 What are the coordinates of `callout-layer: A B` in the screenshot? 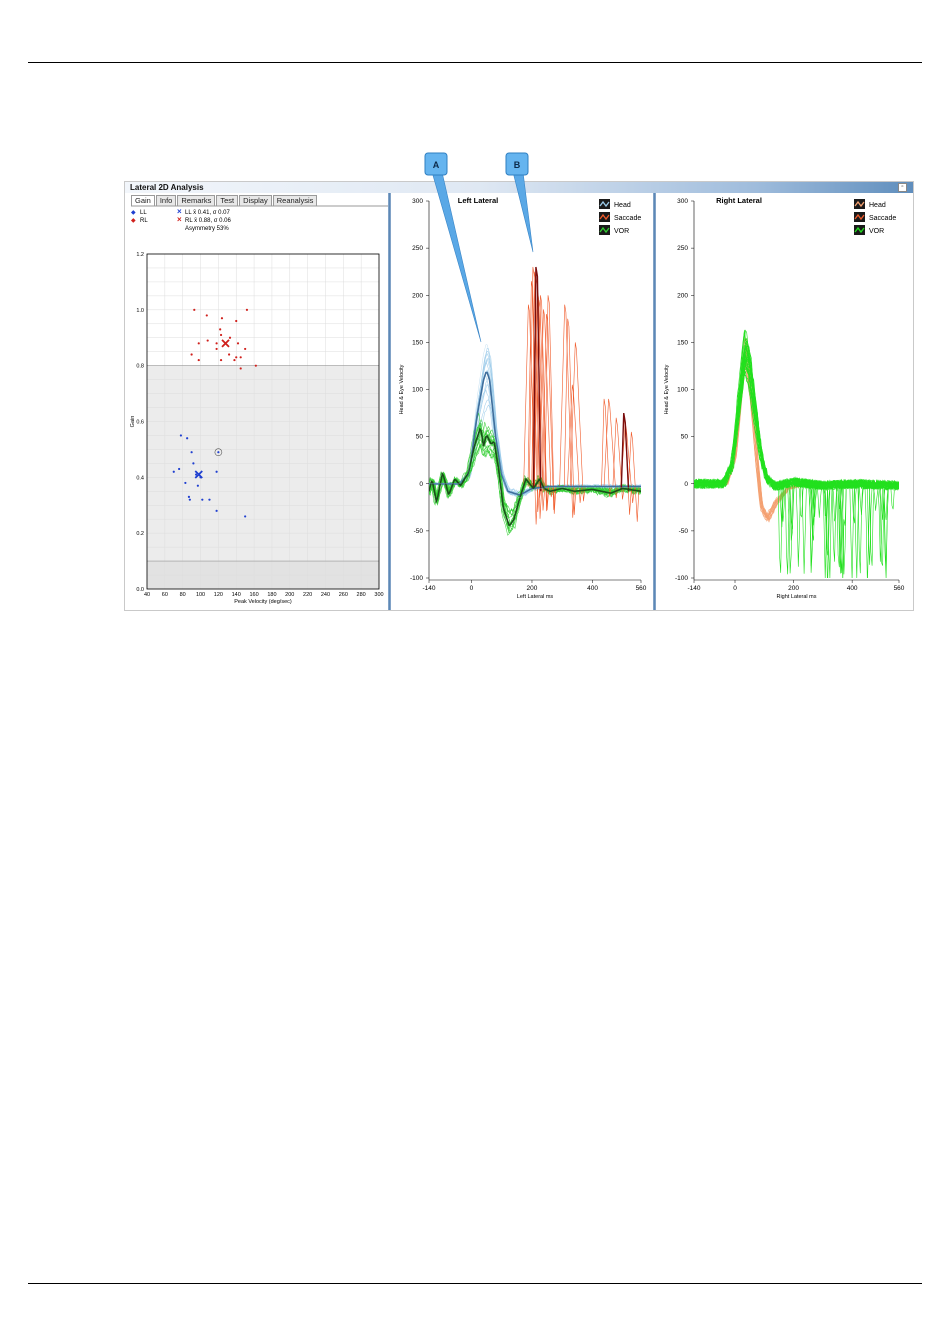 It's located at (479, 247).